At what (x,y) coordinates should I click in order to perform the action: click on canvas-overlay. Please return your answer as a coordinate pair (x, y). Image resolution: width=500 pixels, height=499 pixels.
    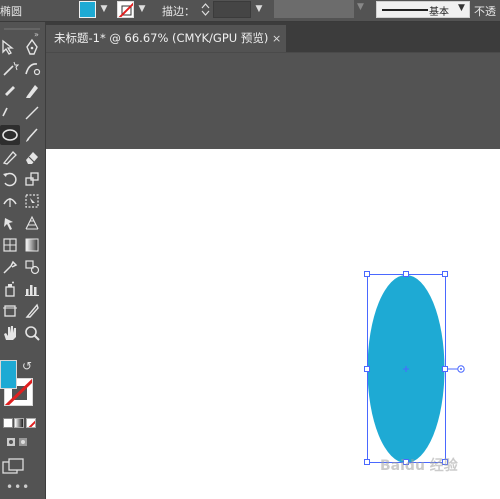
    Looking at the image, I should click on (414, 368).